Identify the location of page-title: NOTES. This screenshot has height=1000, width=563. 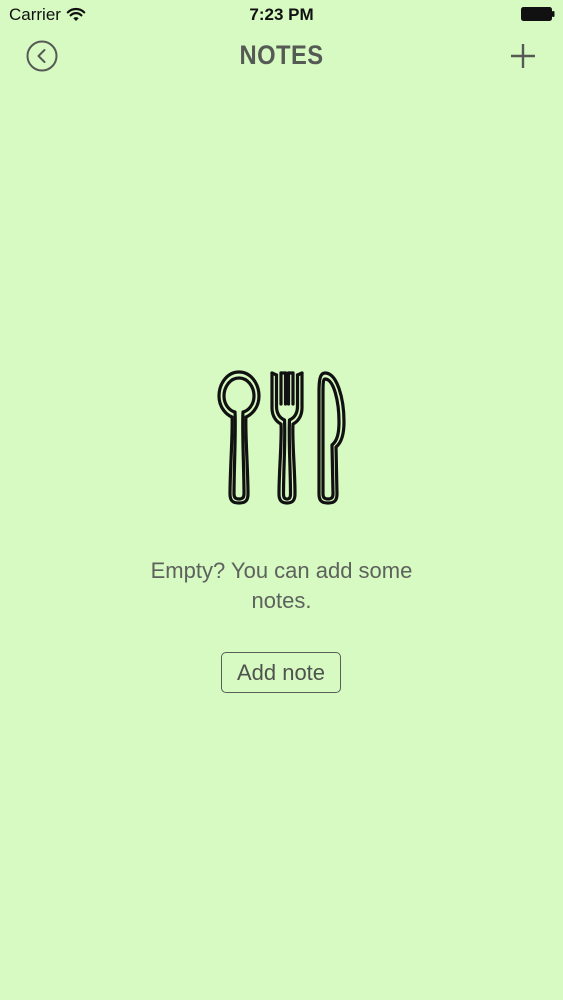
(281, 55).